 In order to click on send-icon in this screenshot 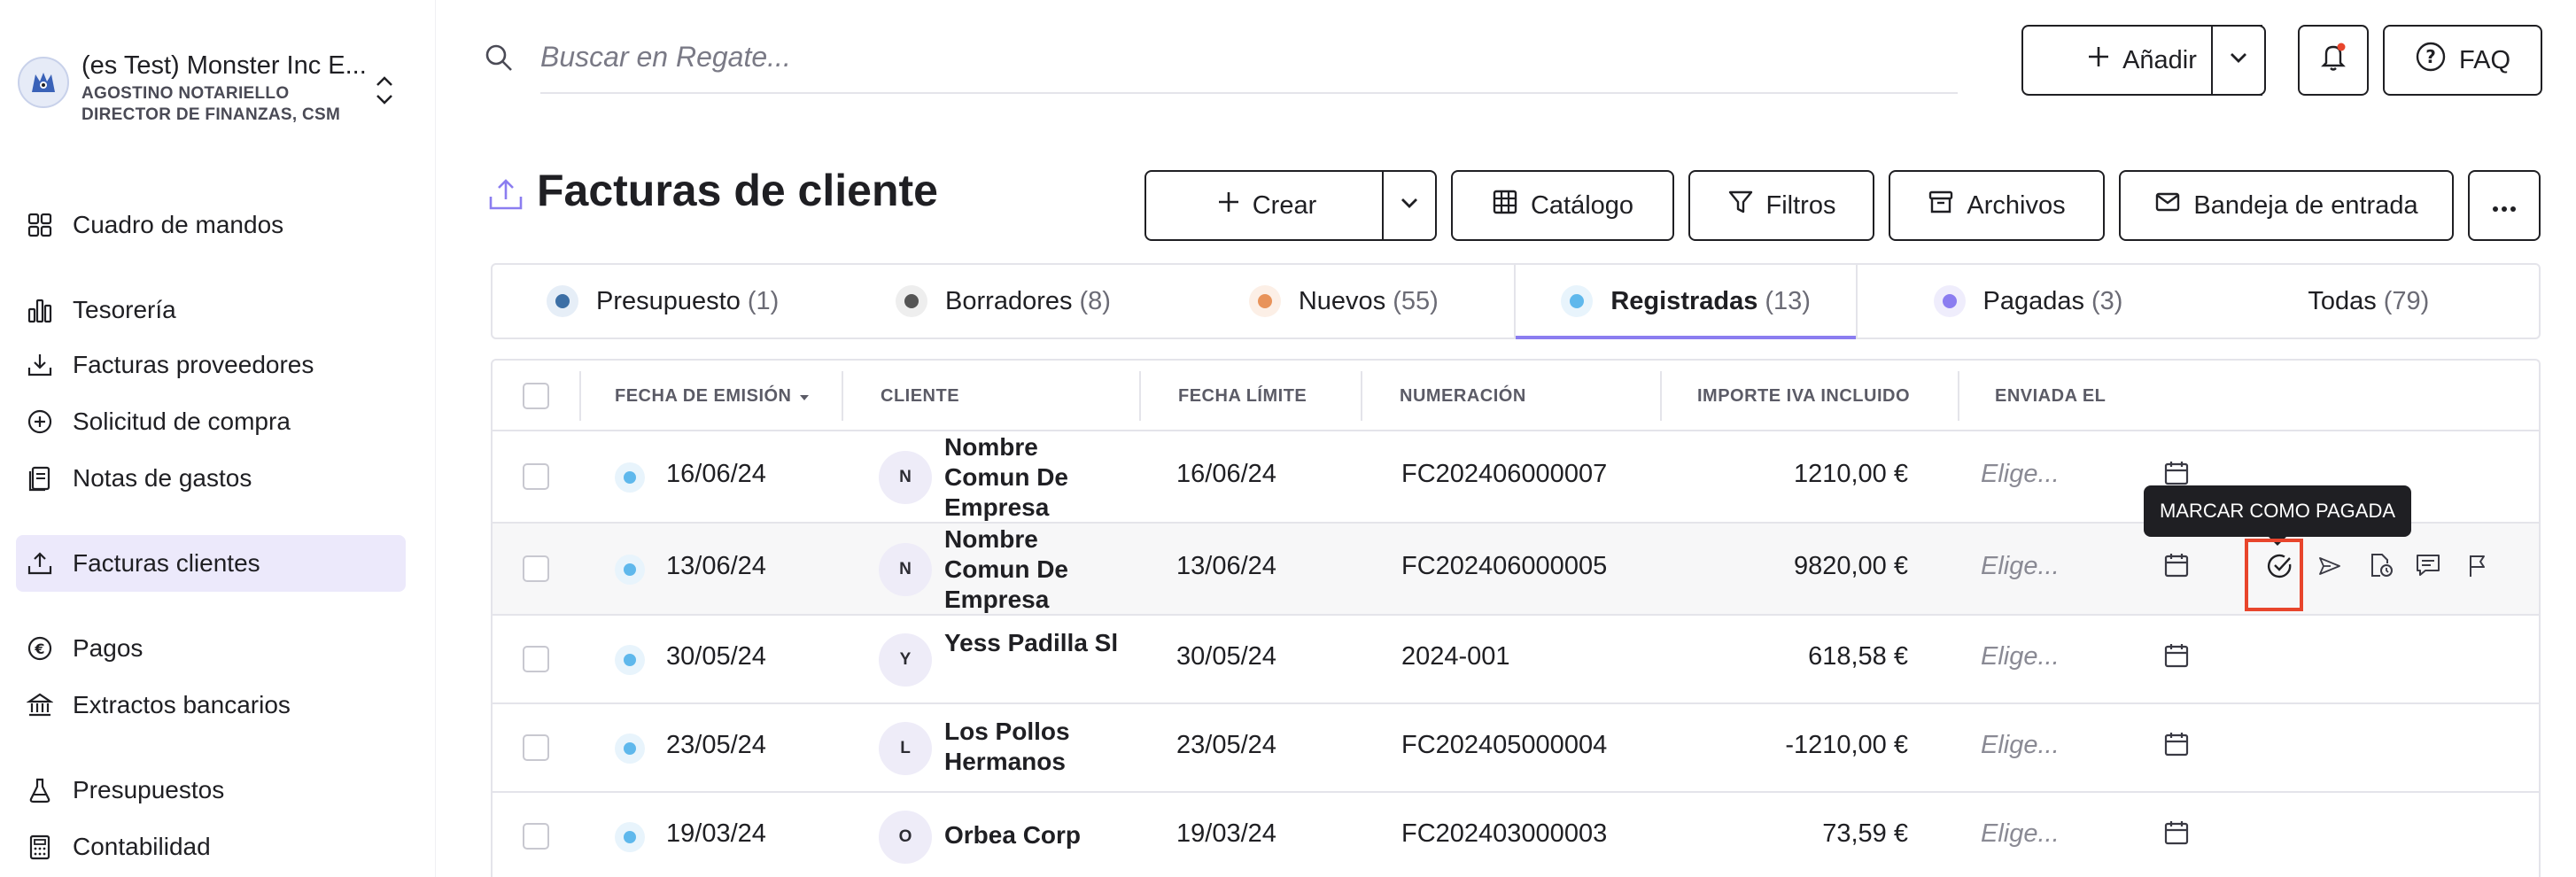, I will do `click(2329, 568)`.